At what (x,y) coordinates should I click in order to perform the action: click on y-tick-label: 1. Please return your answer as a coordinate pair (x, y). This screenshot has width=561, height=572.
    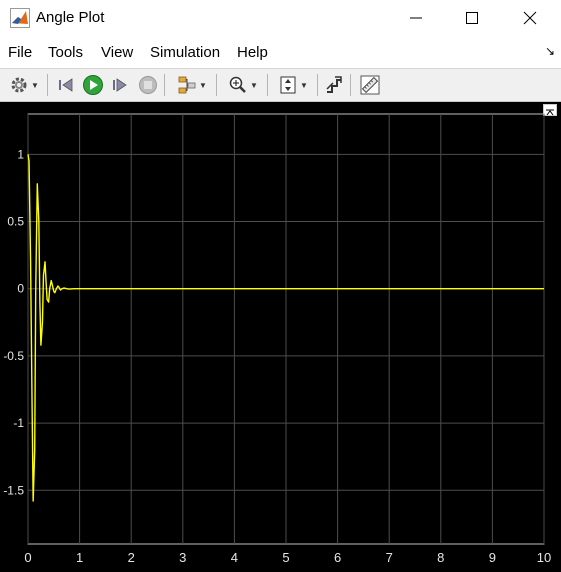
    Looking at the image, I should click on (20, 154).